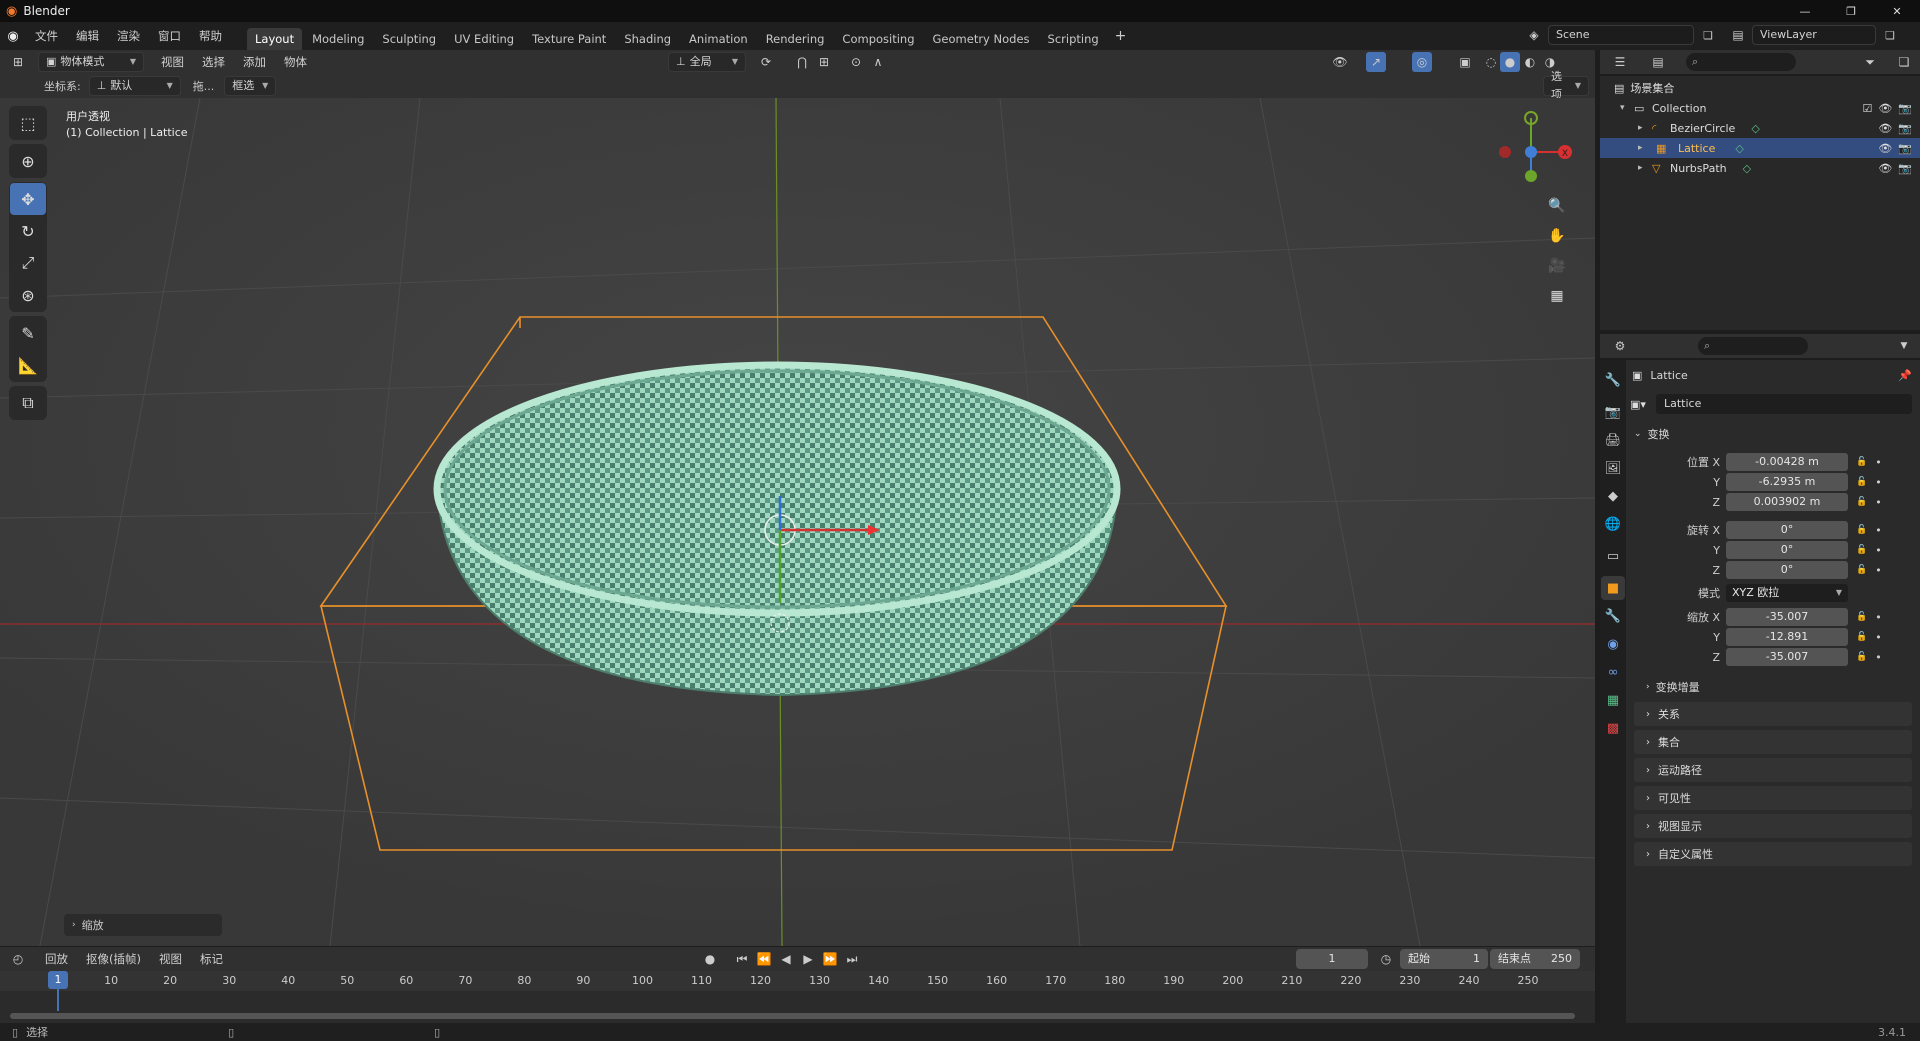  Describe the element at coordinates (28, 231) in the screenshot. I see `rotate-icon: ↻` at that location.